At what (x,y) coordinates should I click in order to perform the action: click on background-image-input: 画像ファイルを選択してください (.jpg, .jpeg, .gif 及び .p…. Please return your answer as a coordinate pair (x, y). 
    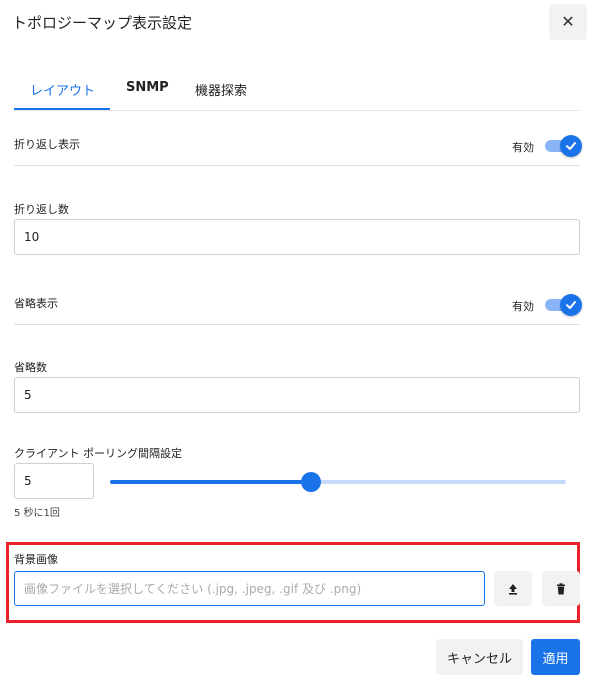
    Looking at the image, I should click on (249, 588).